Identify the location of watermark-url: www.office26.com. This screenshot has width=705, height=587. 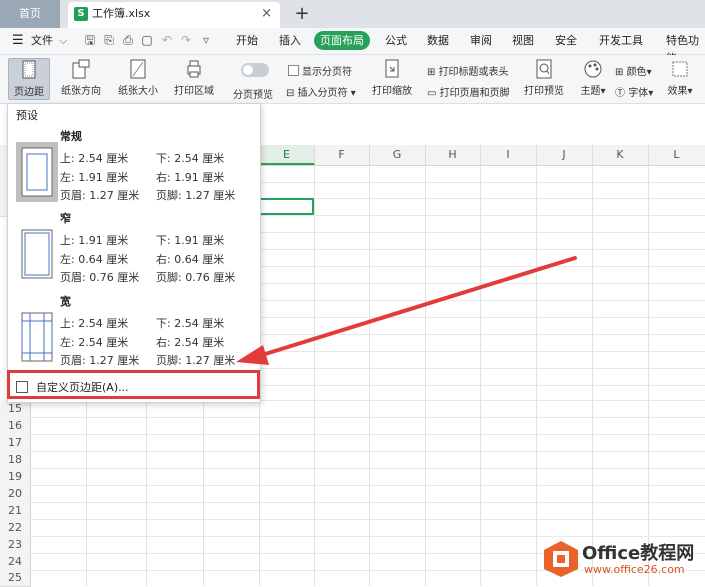
(634, 569).